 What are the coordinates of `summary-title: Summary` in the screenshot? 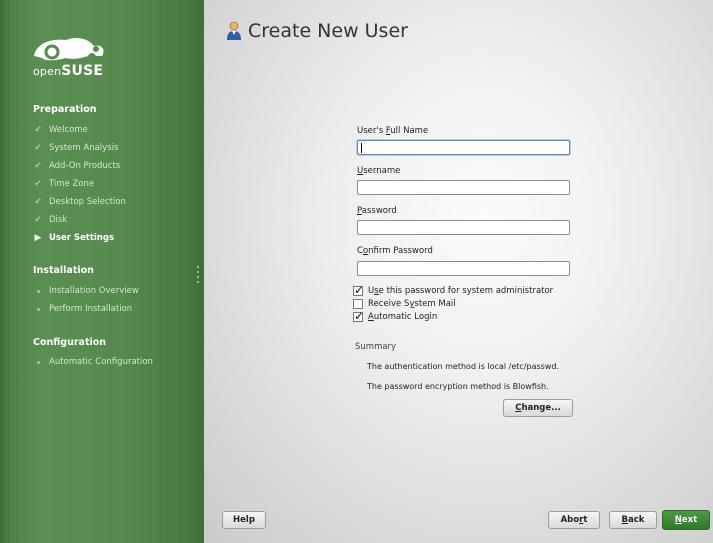 It's located at (376, 347).